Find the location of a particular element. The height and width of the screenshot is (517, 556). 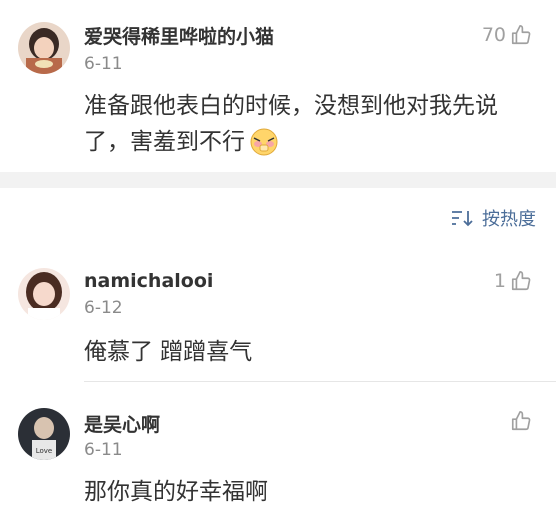

sort-by-hot-button: 按热度 is located at coordinates (493, 218).